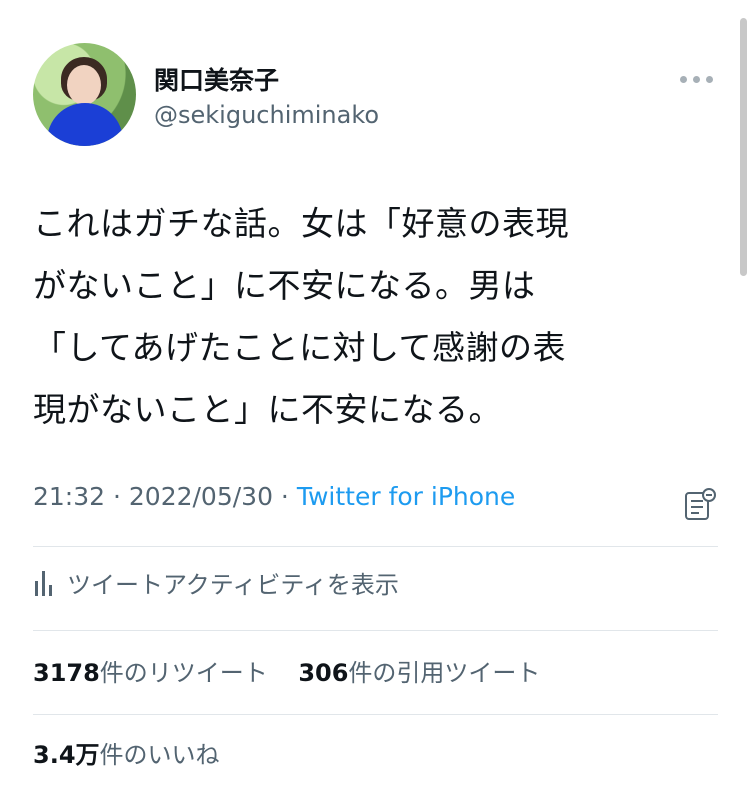  What do you see at coordinates (233, 585) in the screenshot?
I see `activity-label: ツイートアクティビティを表示` at bounding box center [233, 585].